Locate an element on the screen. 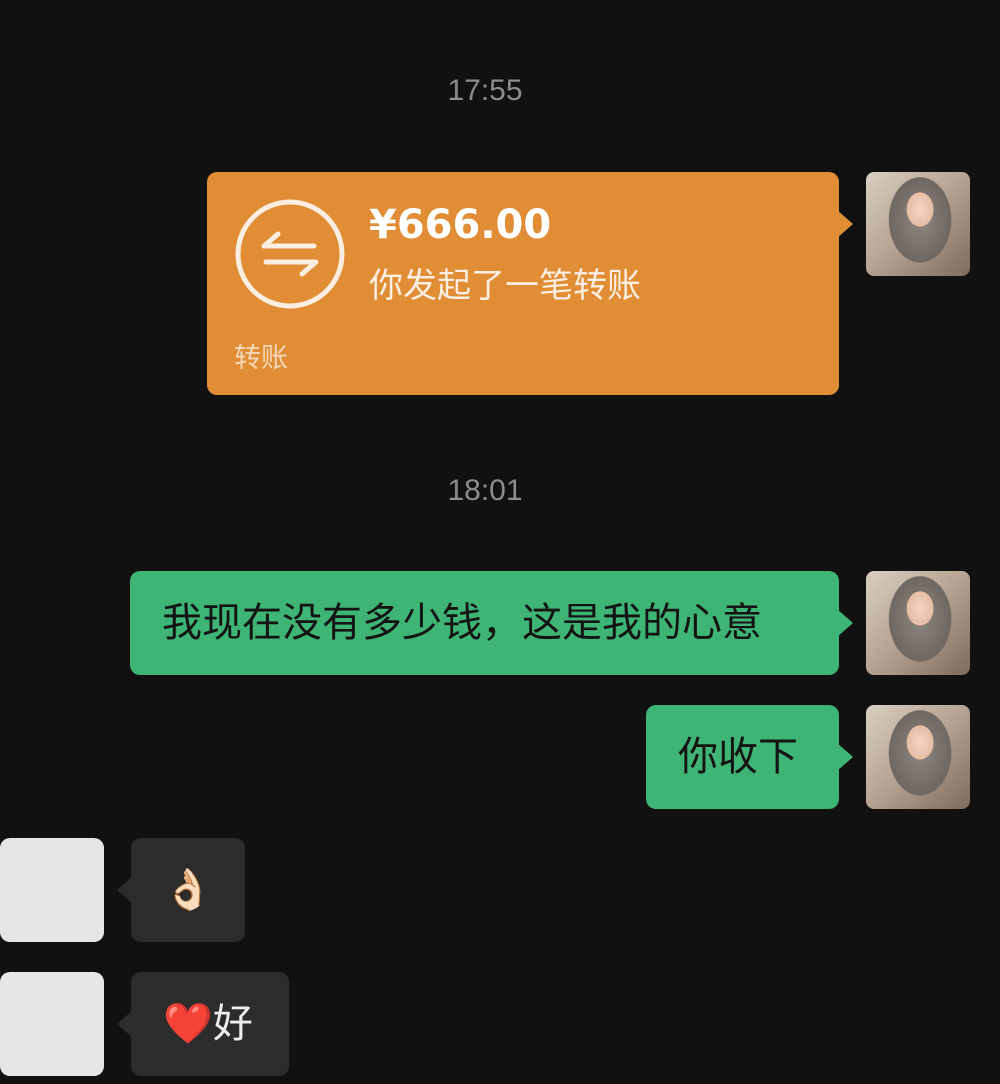  outgoing-message: 你收下 is located at coordinates (749, 757).